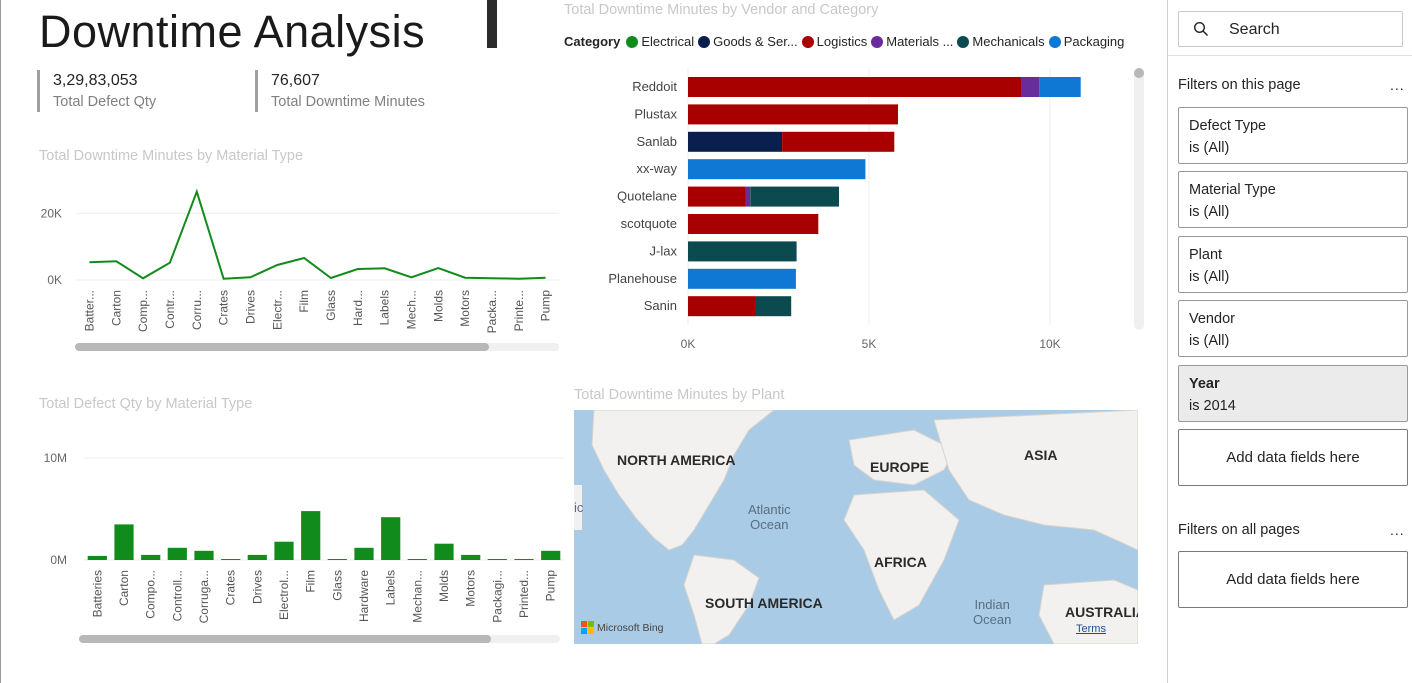 Image resolution: width=1412 pixels, height=683 pixels. I want to click on map-label-australia: AUSTRALIA, so click(1101, 612).